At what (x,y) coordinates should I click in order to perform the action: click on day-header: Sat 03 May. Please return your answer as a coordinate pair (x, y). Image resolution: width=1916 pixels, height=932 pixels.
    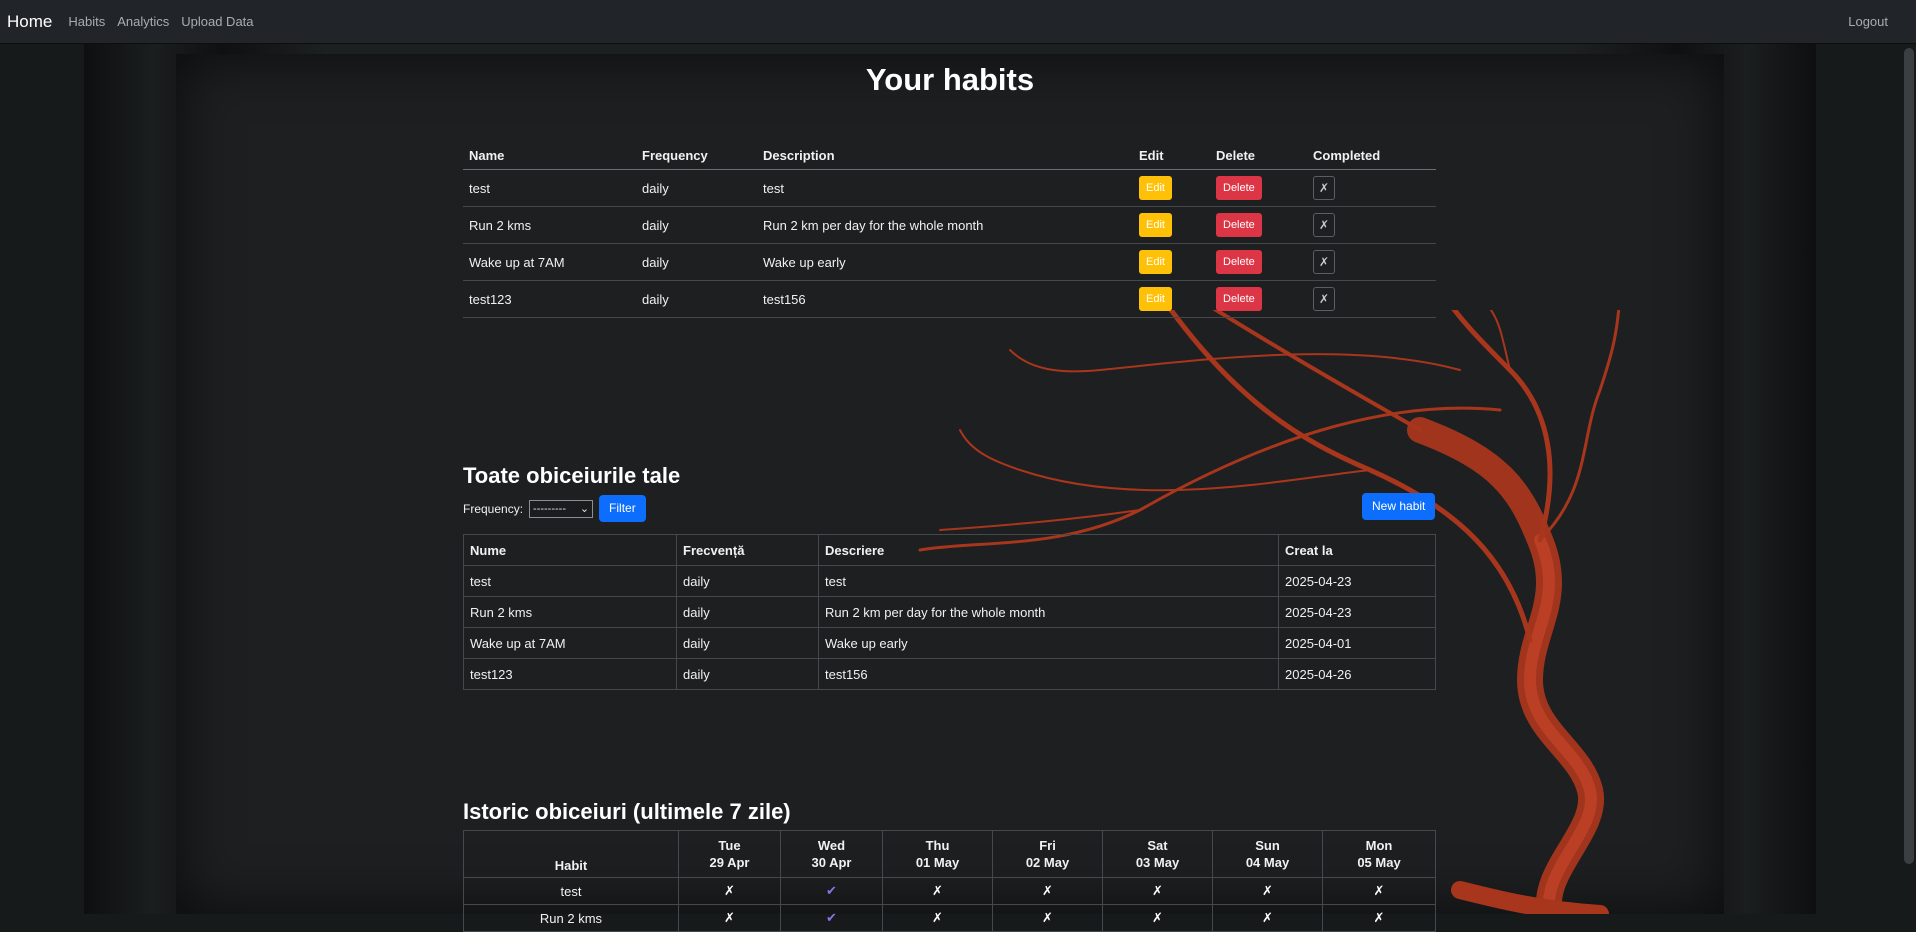
    Looking at the image, I should click on (1157, 854).